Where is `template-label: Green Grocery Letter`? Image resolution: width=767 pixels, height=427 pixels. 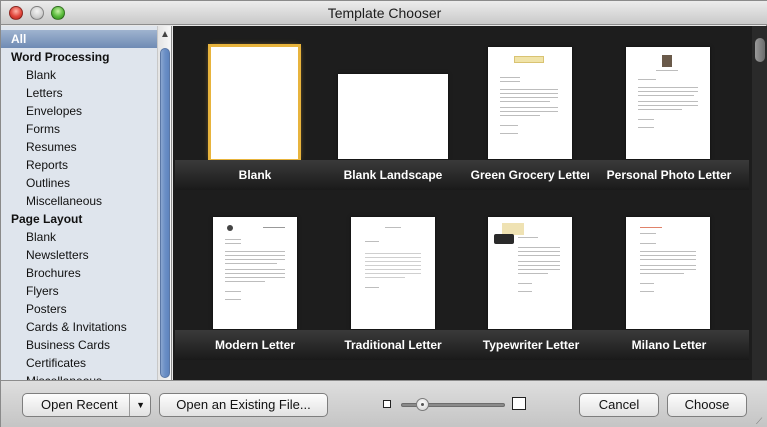
template-label: Green Grocery Letter is located at coordinates (531, 175).